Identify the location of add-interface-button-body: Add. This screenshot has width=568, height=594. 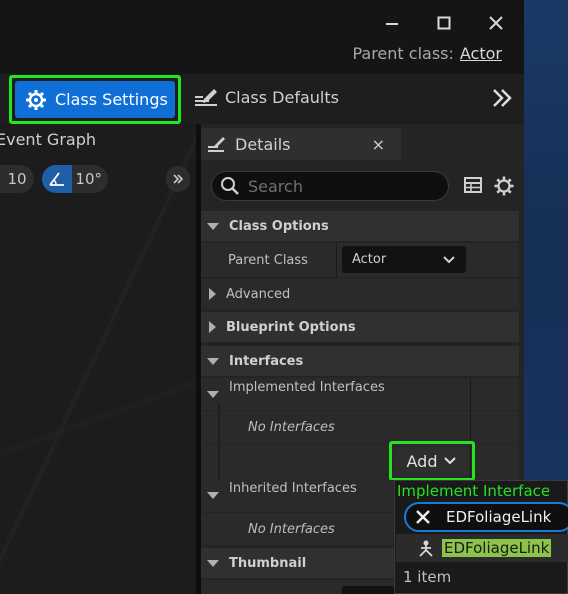
(432, 461).